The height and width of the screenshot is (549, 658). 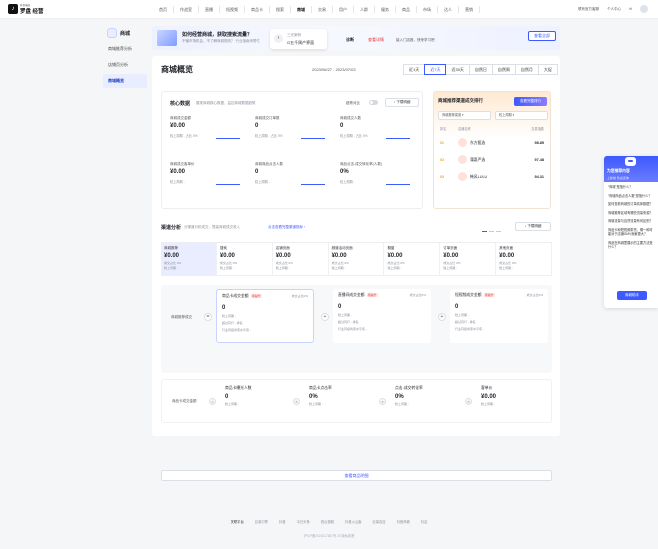 What do you see at coordinates (524, 259) in the screenshot?
I see `channel-item: 其他页面 ¥0.00 成交占比 0% 较上周期 -` at bounding box center [524, 259].